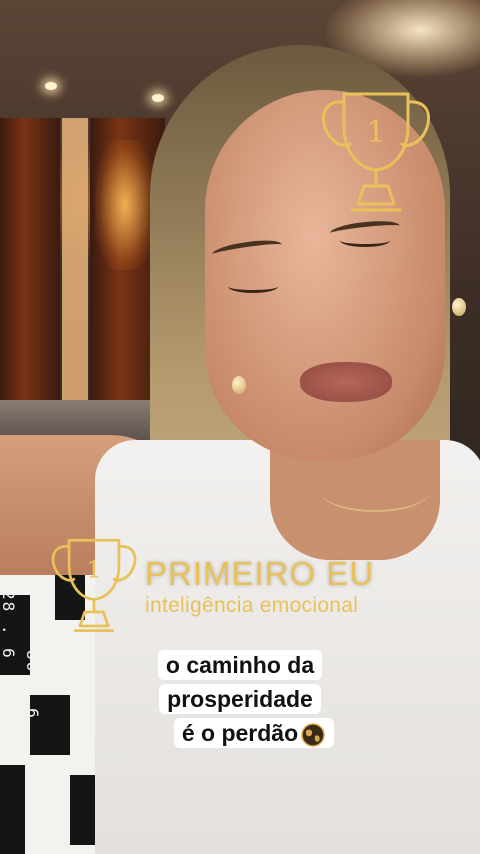 This screenshot has height=854, width=480. What do you see at coordinates (365, 240) in the screenshot?
I see `right-eye` at bounding box center [365, 240].